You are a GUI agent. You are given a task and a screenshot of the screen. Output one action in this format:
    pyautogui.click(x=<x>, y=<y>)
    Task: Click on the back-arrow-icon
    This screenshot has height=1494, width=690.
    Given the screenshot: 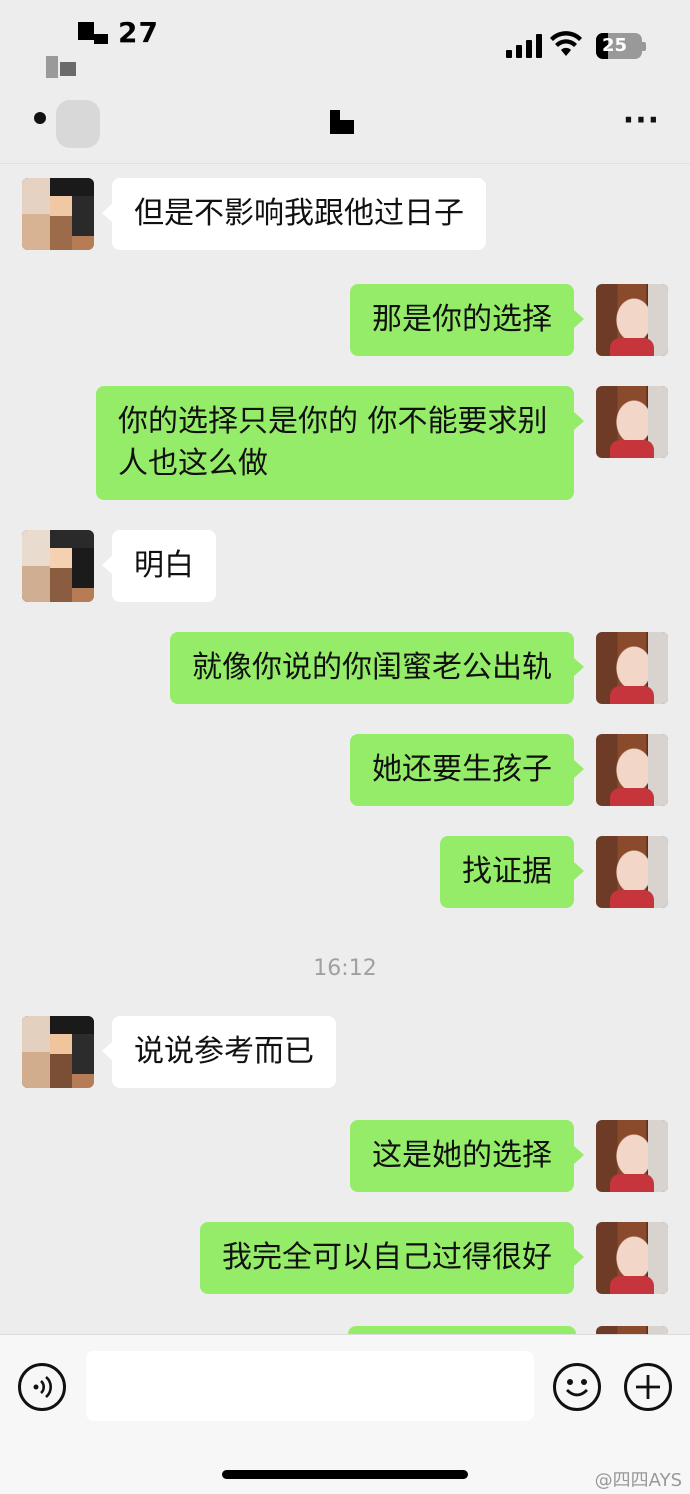 What is the action you would take?
    pyautogui.click(x=40, y=118)
    